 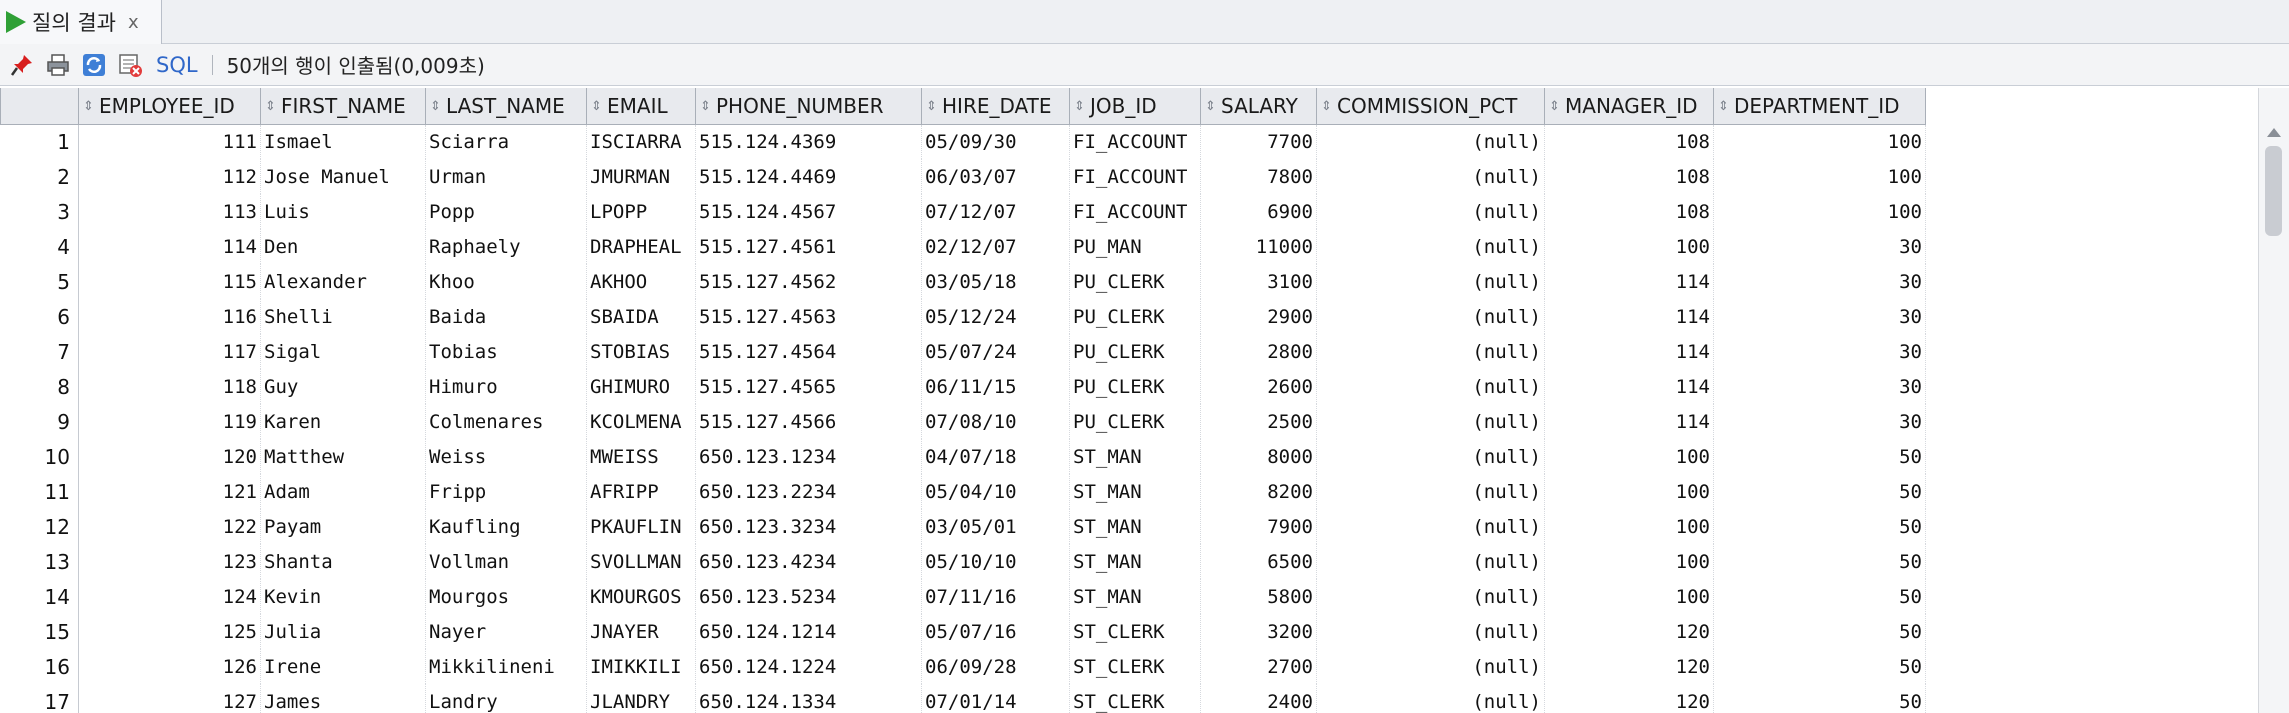 What do you see at coordinates (1258, 421) in the screenshot?
I see `table-cell: 2500` at bounding box center [1258, 421].